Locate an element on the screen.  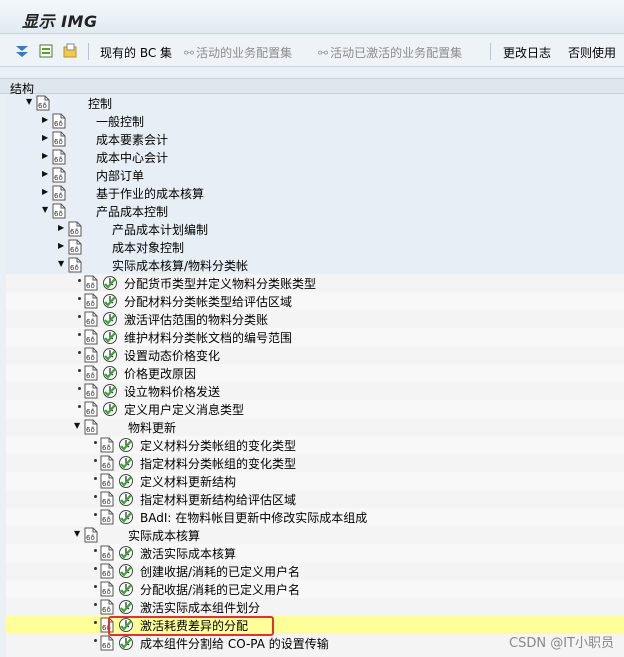
tree-activity-row: 6ð 价格更改原因 is located at coordinates (315, 373).